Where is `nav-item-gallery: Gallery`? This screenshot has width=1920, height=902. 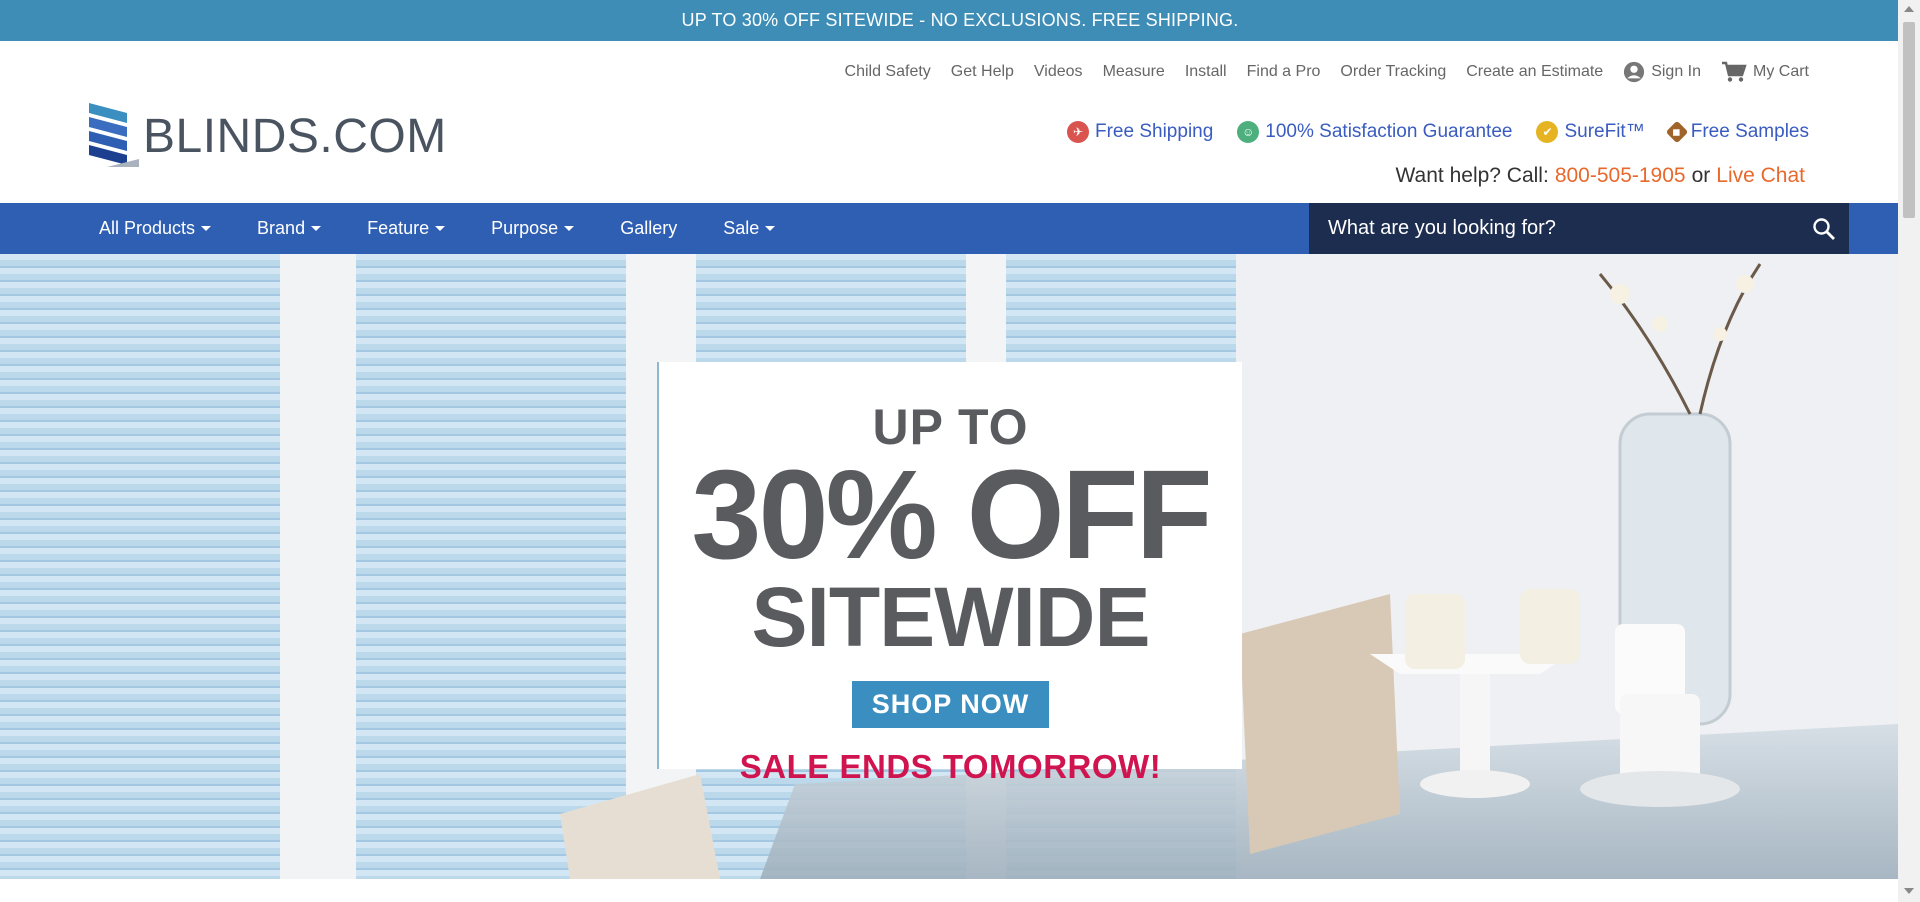 nav-item-gallery: Gallery is located at coordinates (648, 228).